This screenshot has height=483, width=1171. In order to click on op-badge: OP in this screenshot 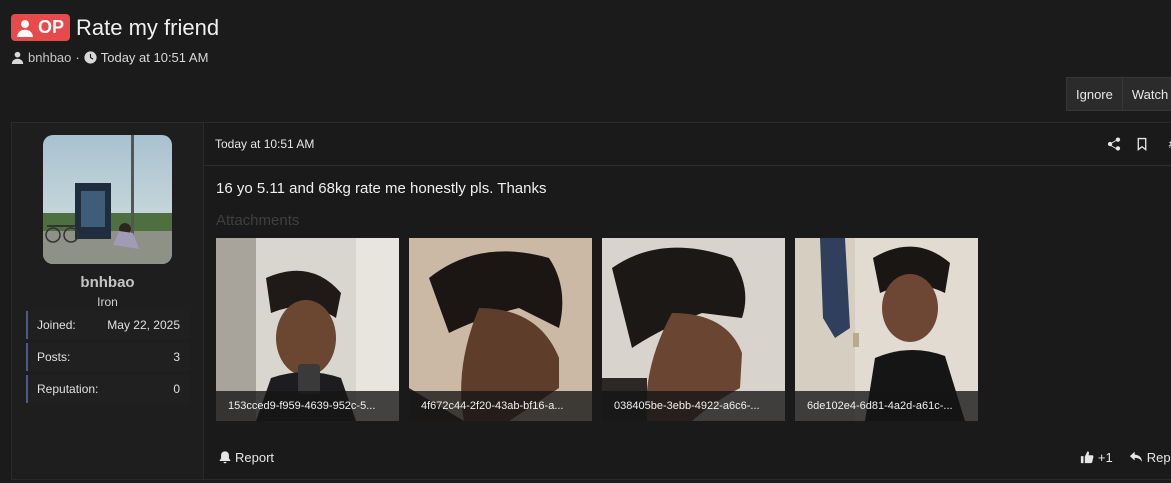, I will do `click(41, 27)`.